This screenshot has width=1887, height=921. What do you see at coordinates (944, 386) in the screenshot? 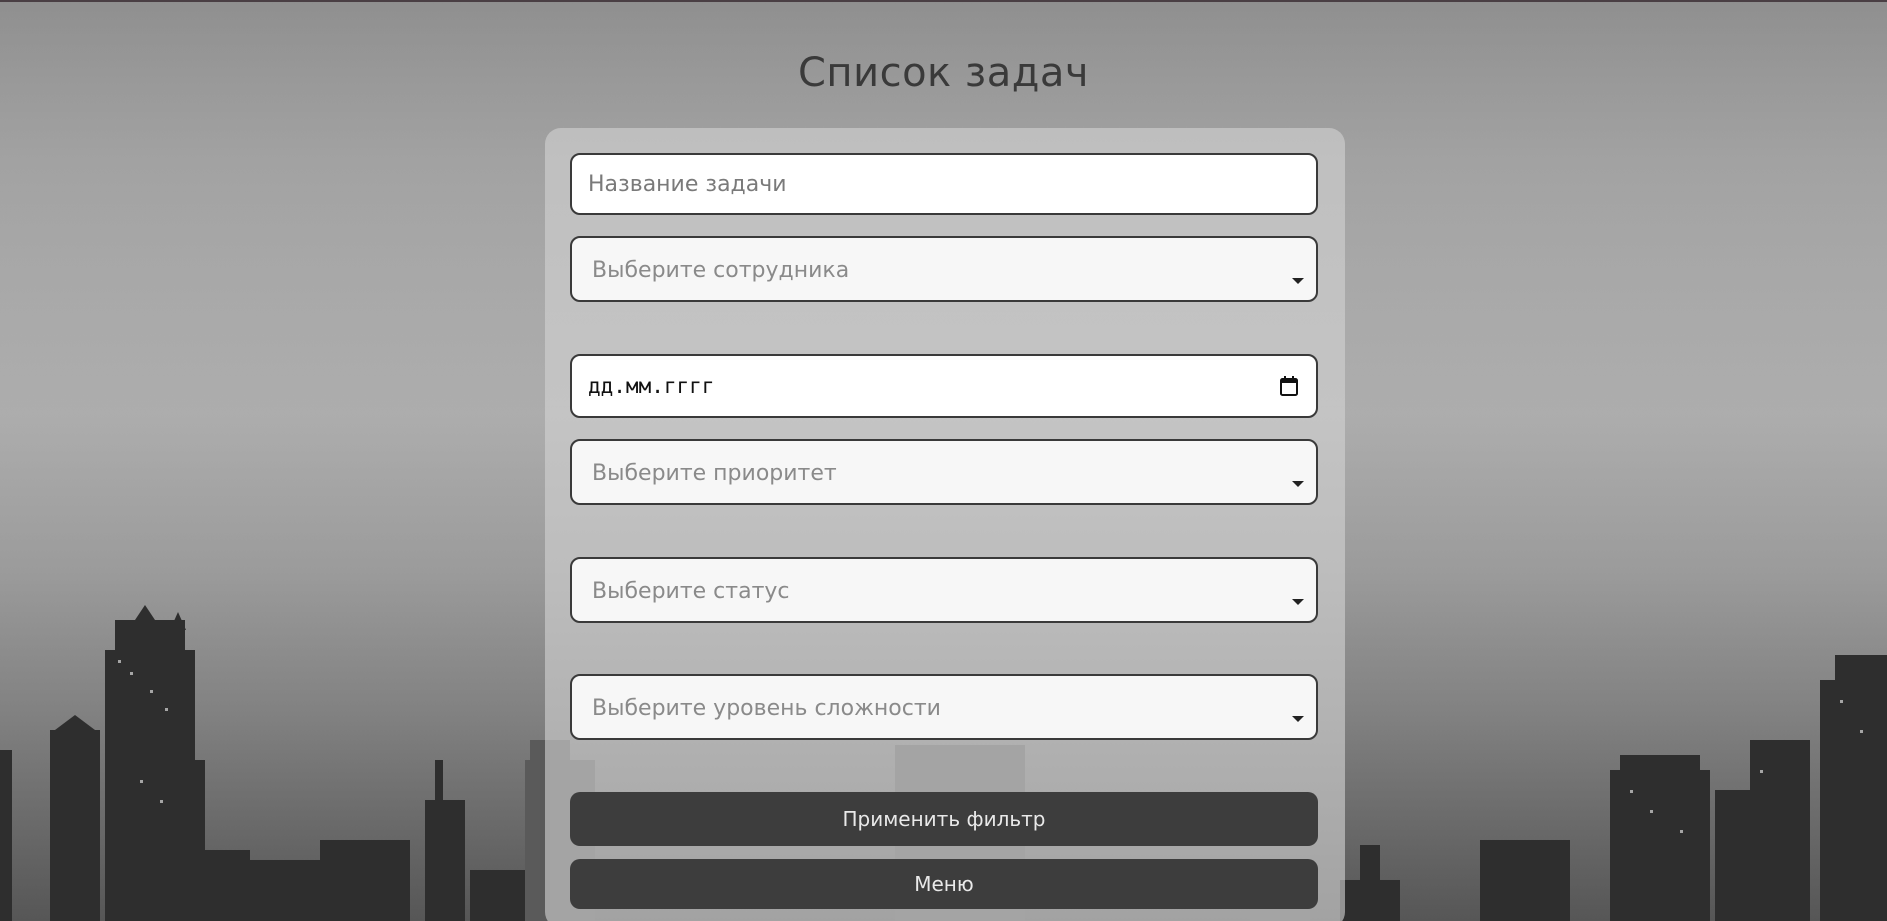
I see `date-input: дд.мм.гггг` at bounding box center [944, 386].